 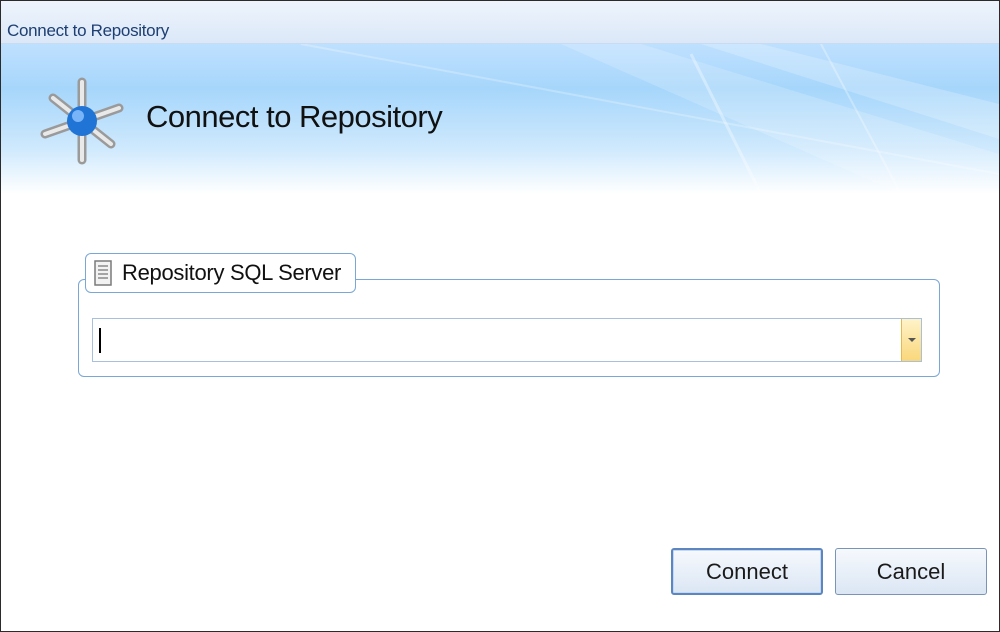 I want to click on sql-server-combobox, so click(x=507, y=340).